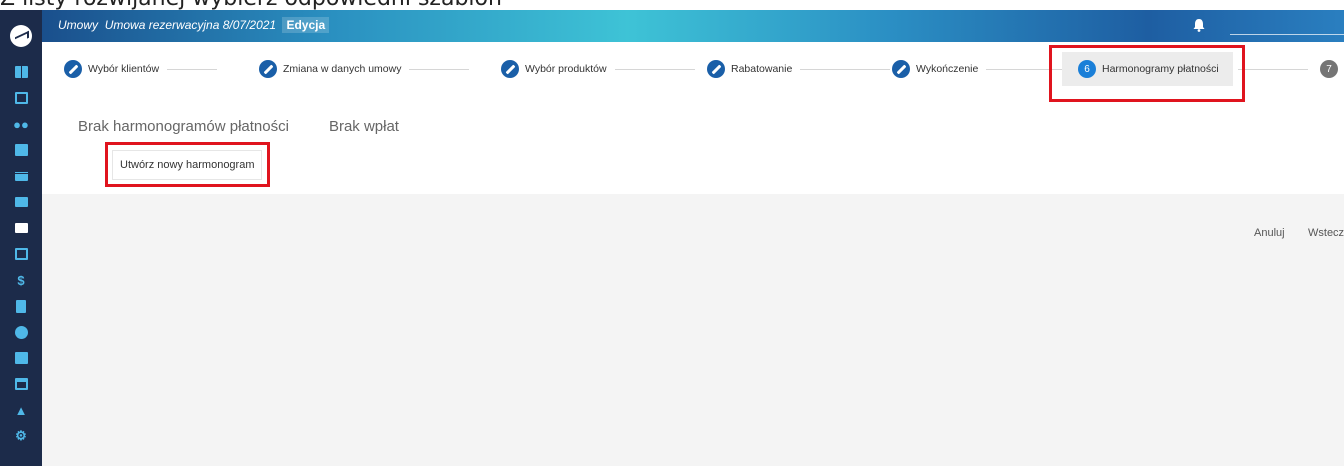 This screenshot has width=1344, height=466. What do you see at coordinates (1199, 25) in the screenshot?
I see `bell-icon` at bounding box center [1199, 25].